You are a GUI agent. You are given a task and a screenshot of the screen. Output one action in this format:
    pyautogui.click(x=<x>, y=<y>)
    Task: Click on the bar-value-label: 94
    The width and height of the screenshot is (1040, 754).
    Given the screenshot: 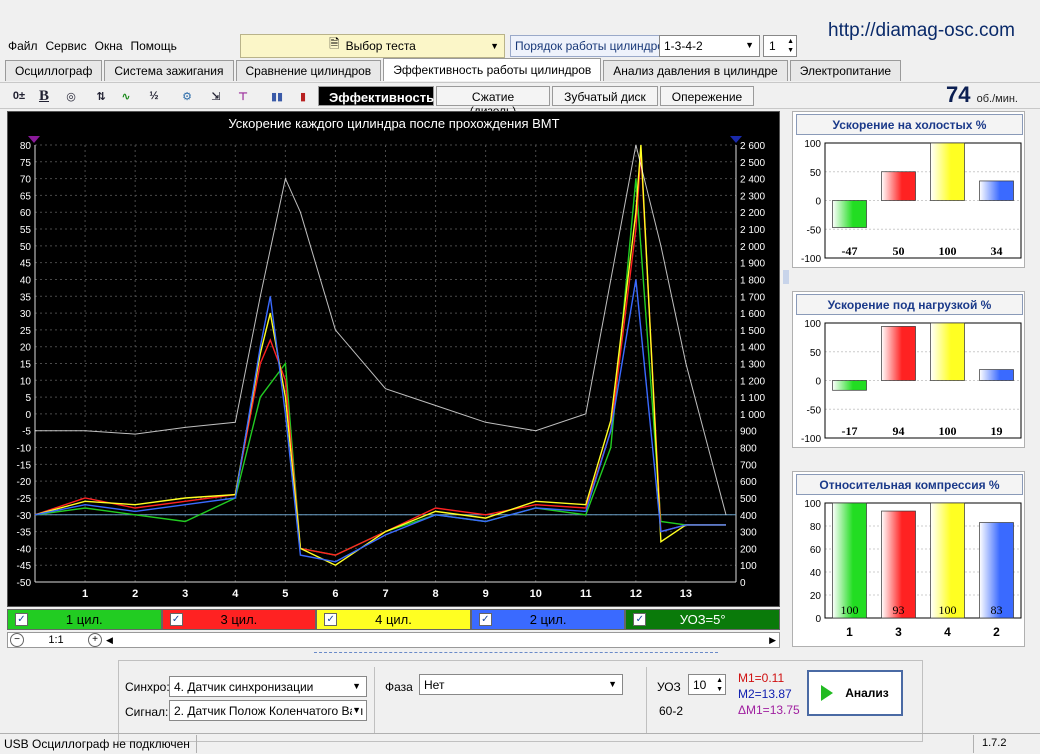 What is the action you would take?
    pyautogui.click(x=899, y=431)
    